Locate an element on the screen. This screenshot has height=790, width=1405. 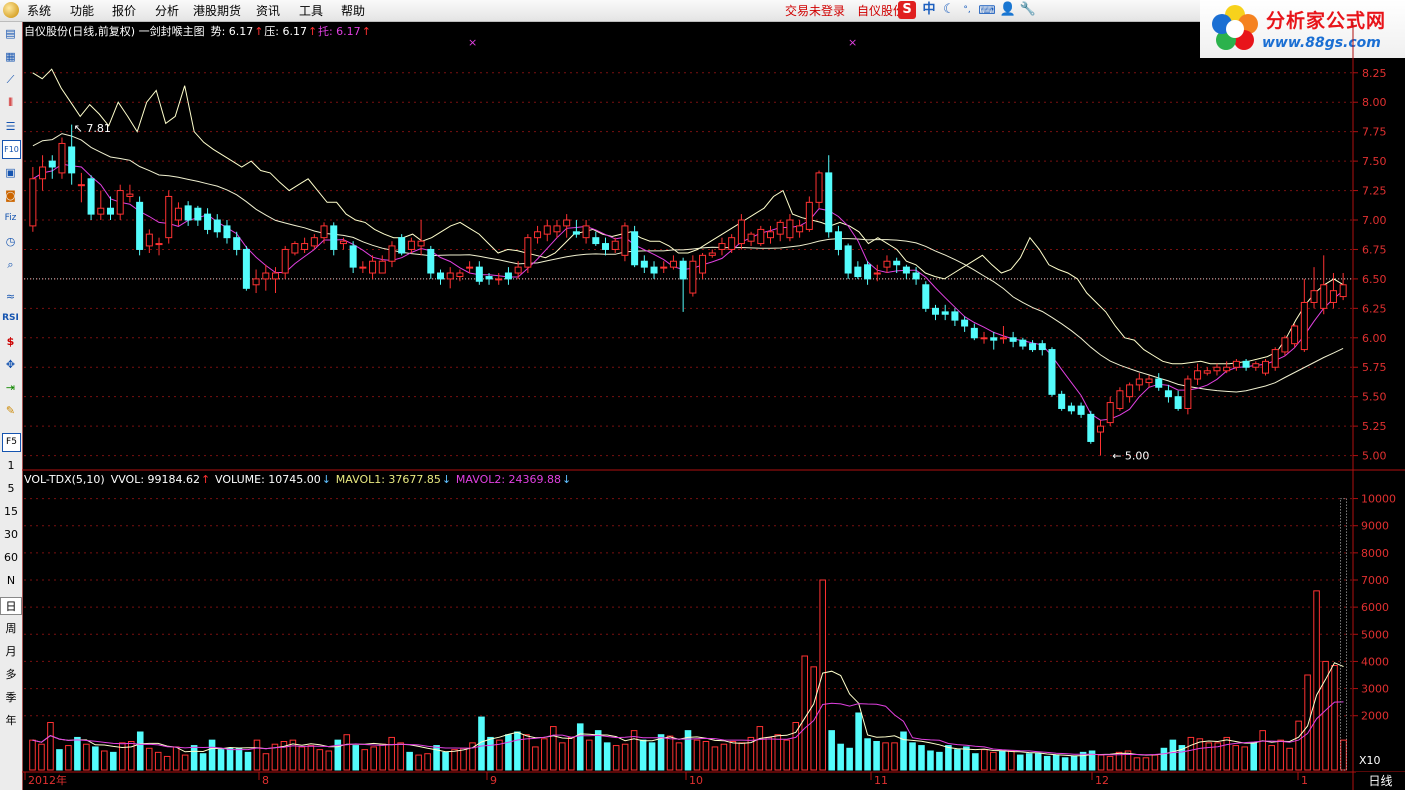
price-tick-label: 5.75 is located at coordinates (1374, 367).